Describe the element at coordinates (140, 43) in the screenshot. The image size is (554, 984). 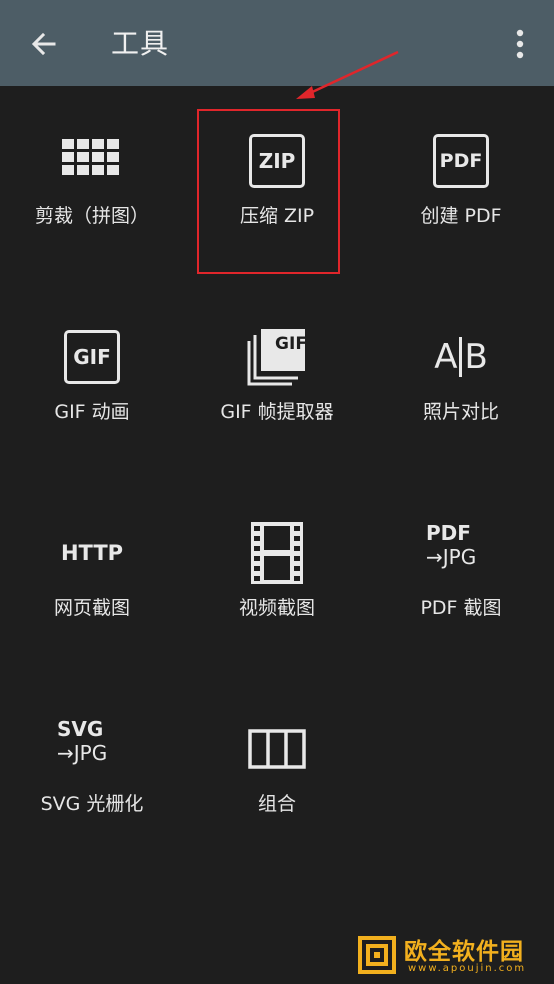
I see `page-title: 工具` at that location.